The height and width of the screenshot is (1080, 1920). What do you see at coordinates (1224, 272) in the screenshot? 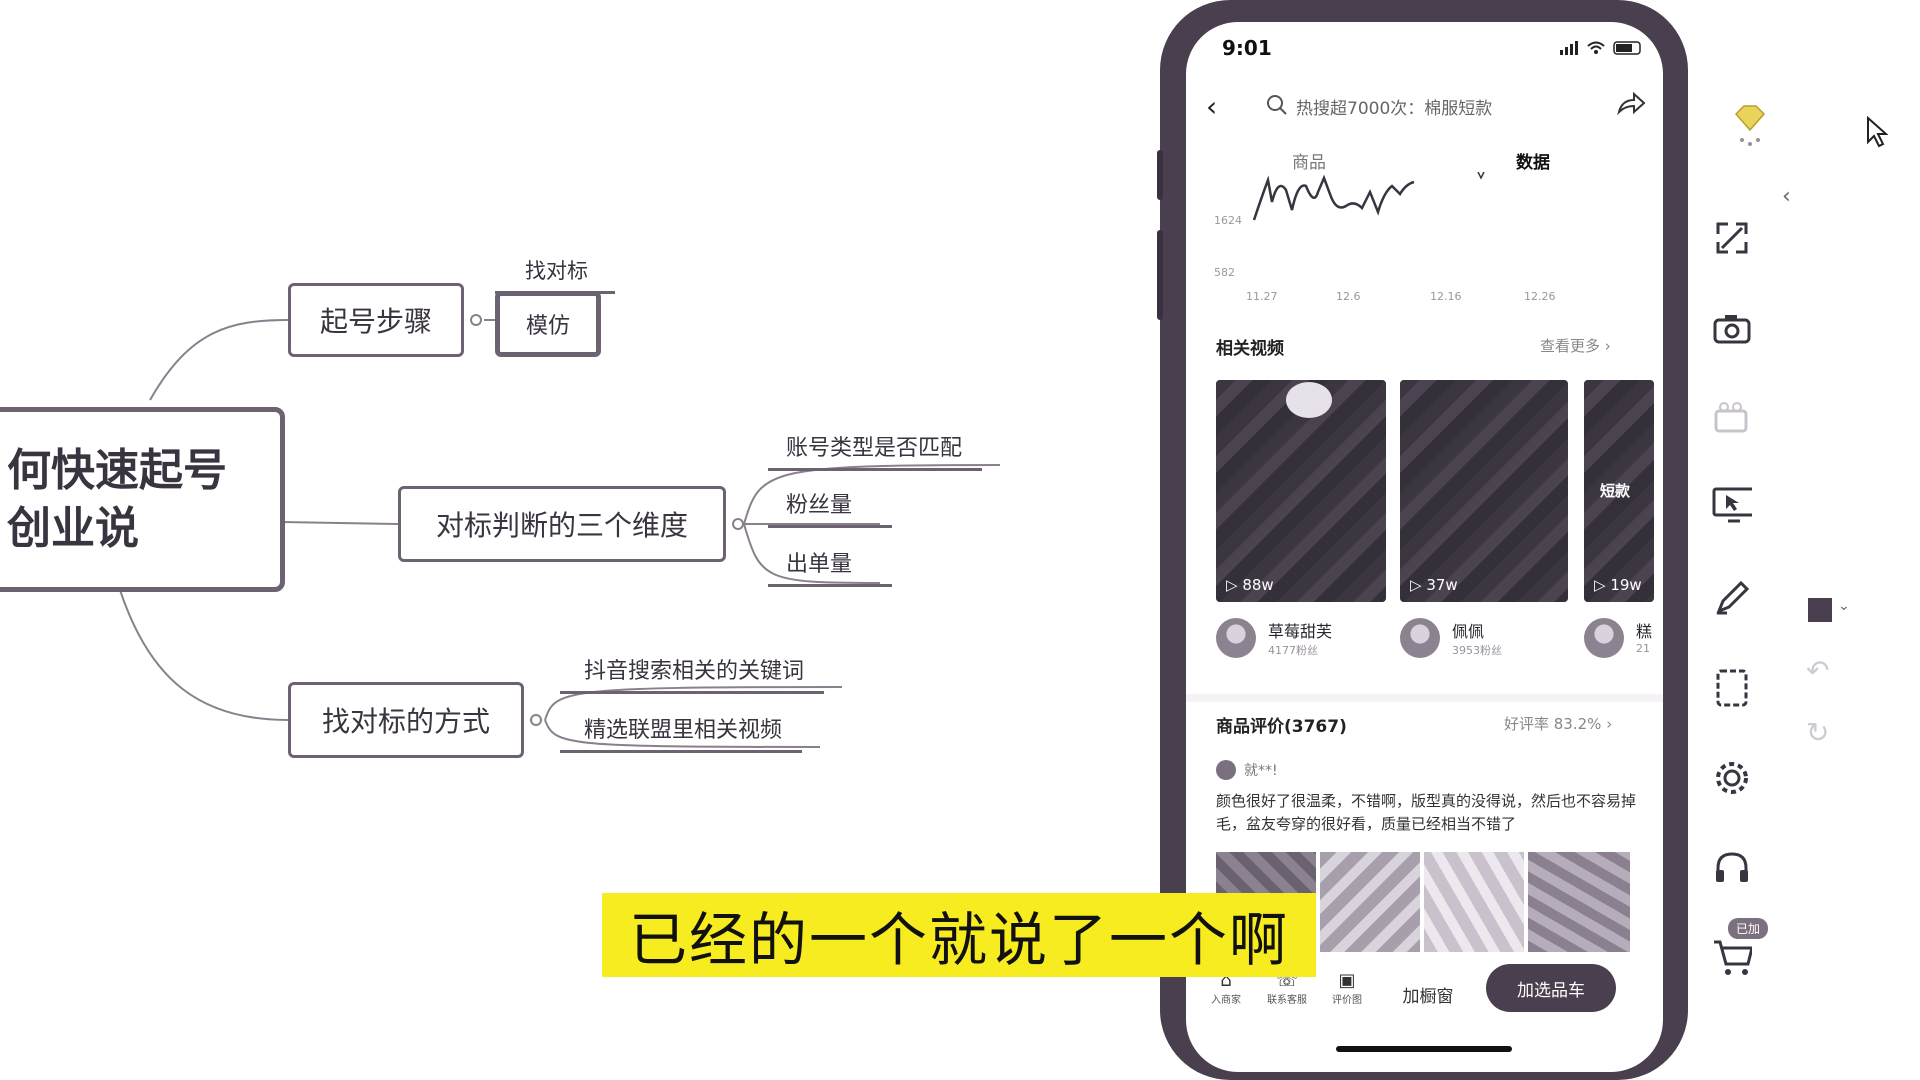
I see `y-tick-label: 582` at bounding box center [1224, 272].